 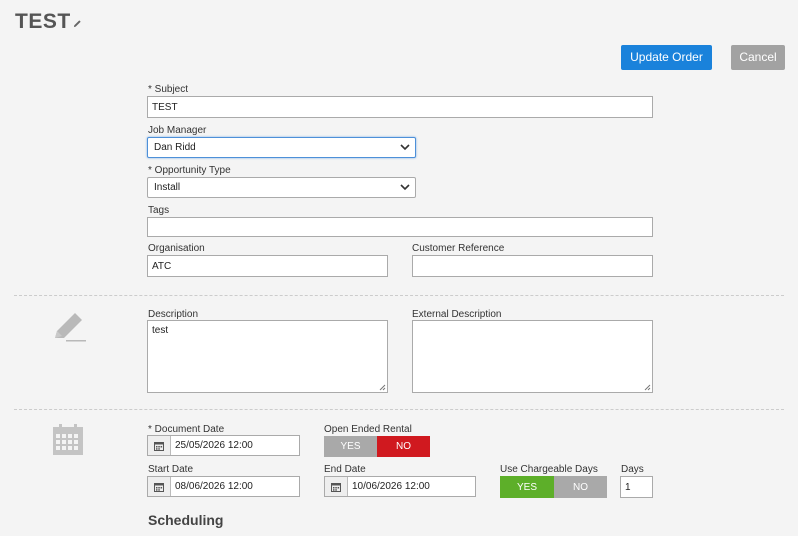 What do you see at coordinates (160, 330) in the screenshot?
I see `description-value: test` at bounding box center [160, 330].